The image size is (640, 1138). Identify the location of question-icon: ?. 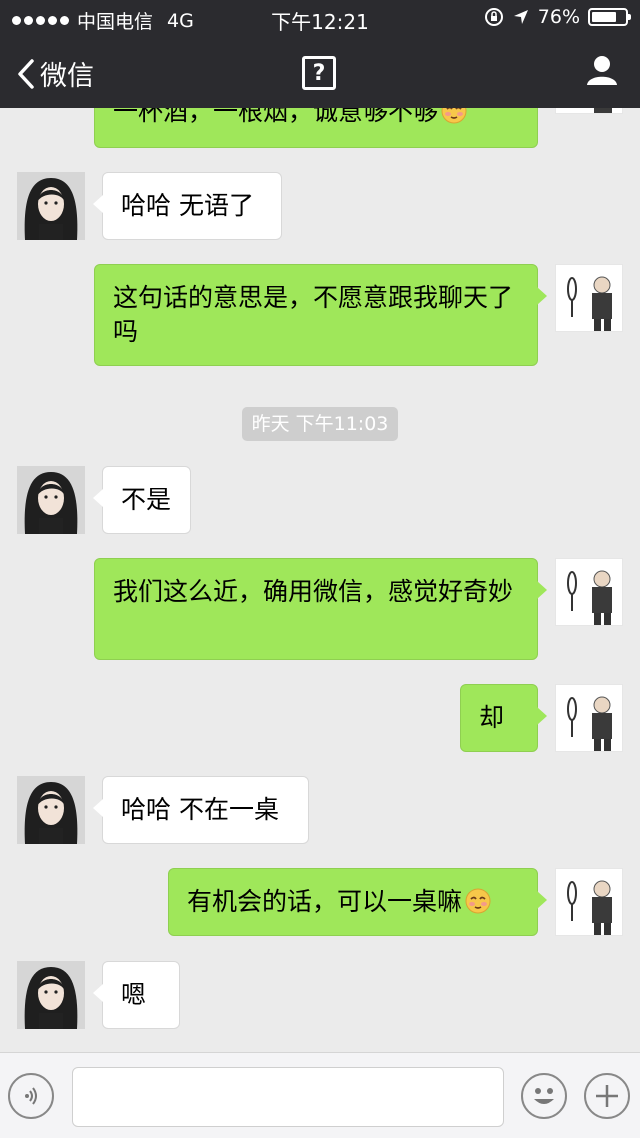
(319, 73).